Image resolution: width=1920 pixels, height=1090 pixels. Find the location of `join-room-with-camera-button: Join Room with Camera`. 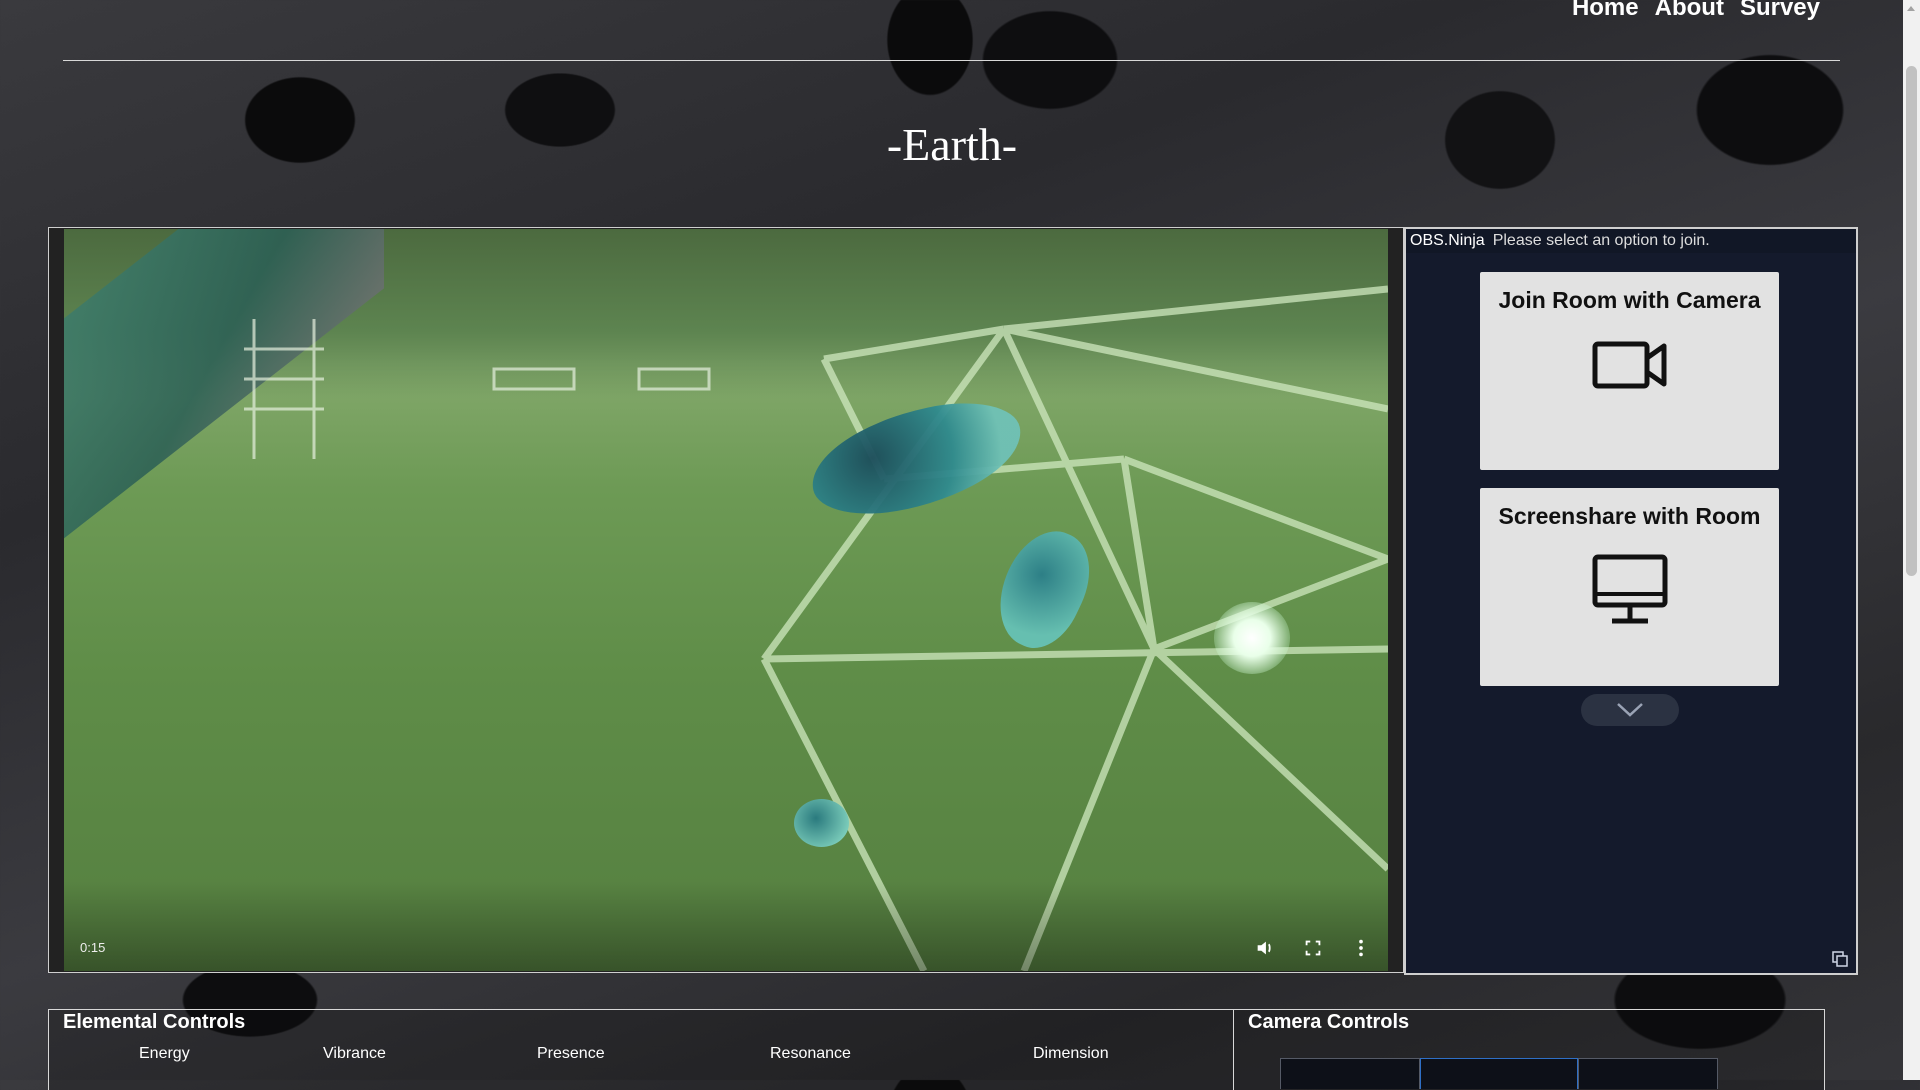

join-room-with-camera-button: Join Room with Camera is located at coordinates (1629, 371).